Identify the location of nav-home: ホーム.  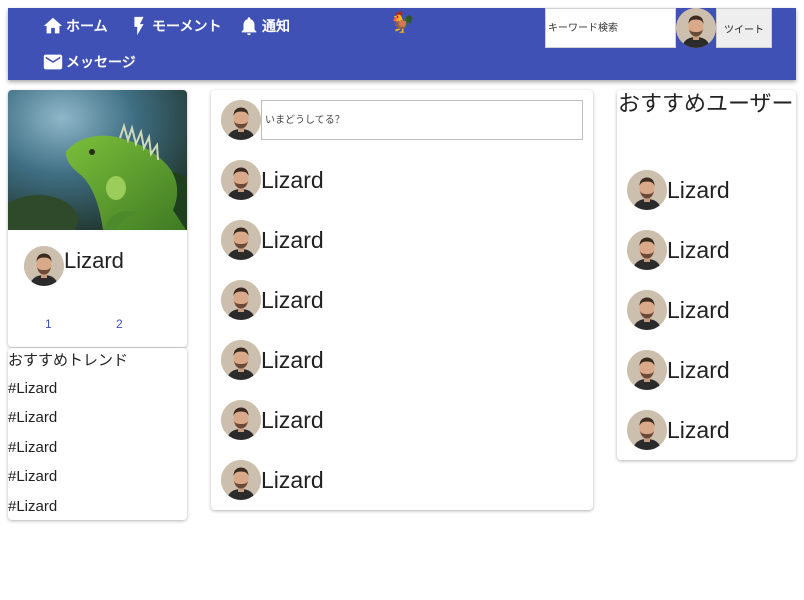
(75, 26).